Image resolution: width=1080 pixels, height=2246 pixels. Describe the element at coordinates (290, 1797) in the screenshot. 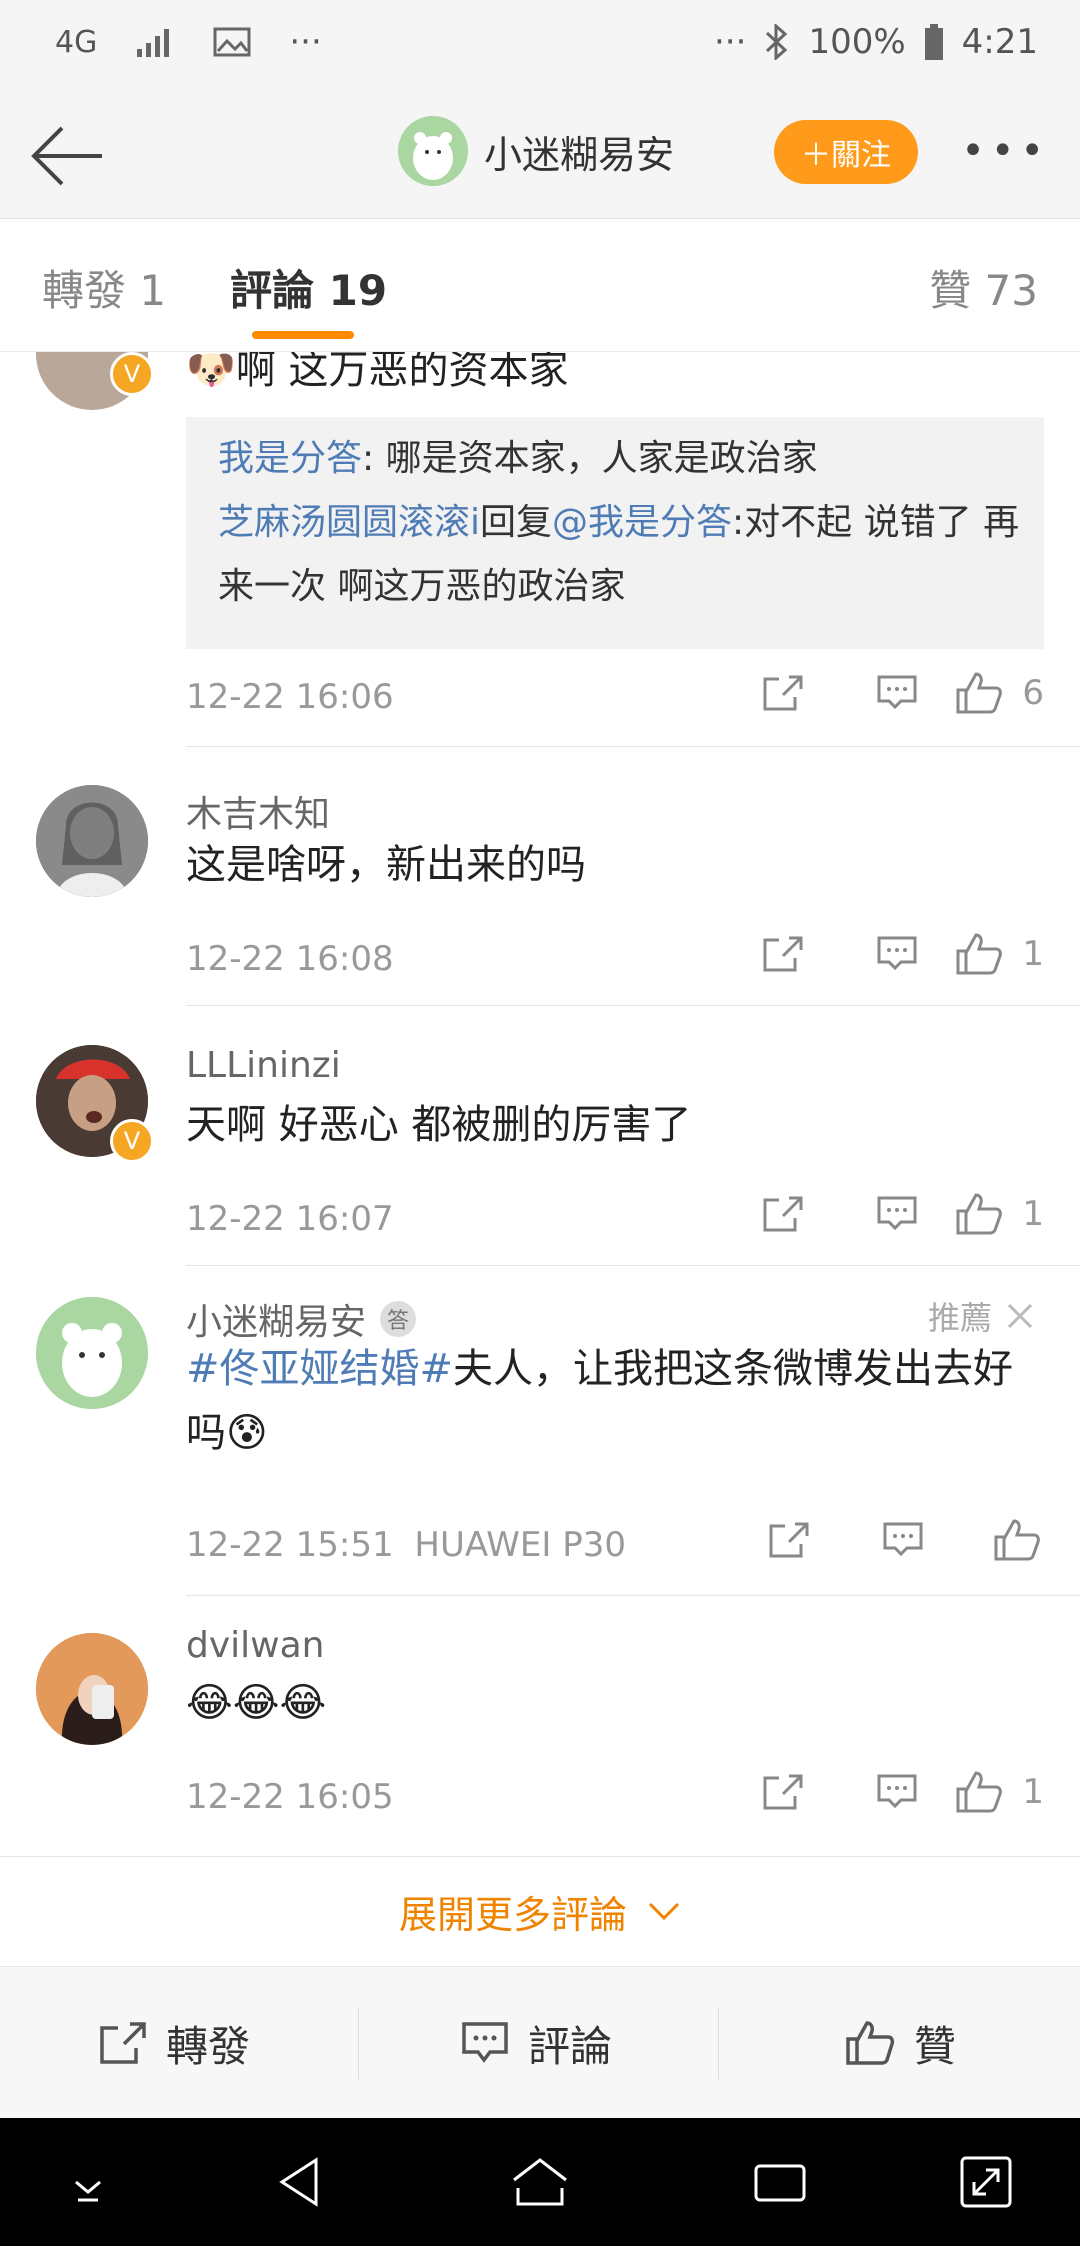

I see `comment-time: 12-22 16:05` at that location.